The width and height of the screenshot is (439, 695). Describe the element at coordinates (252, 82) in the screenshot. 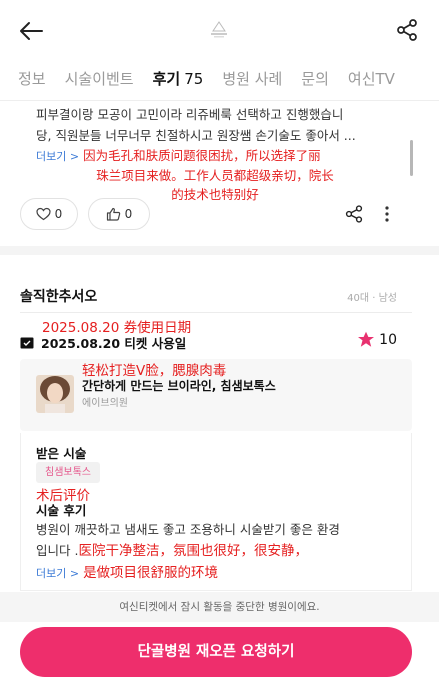

I see `tab-cases: 병원 사례` at that location.